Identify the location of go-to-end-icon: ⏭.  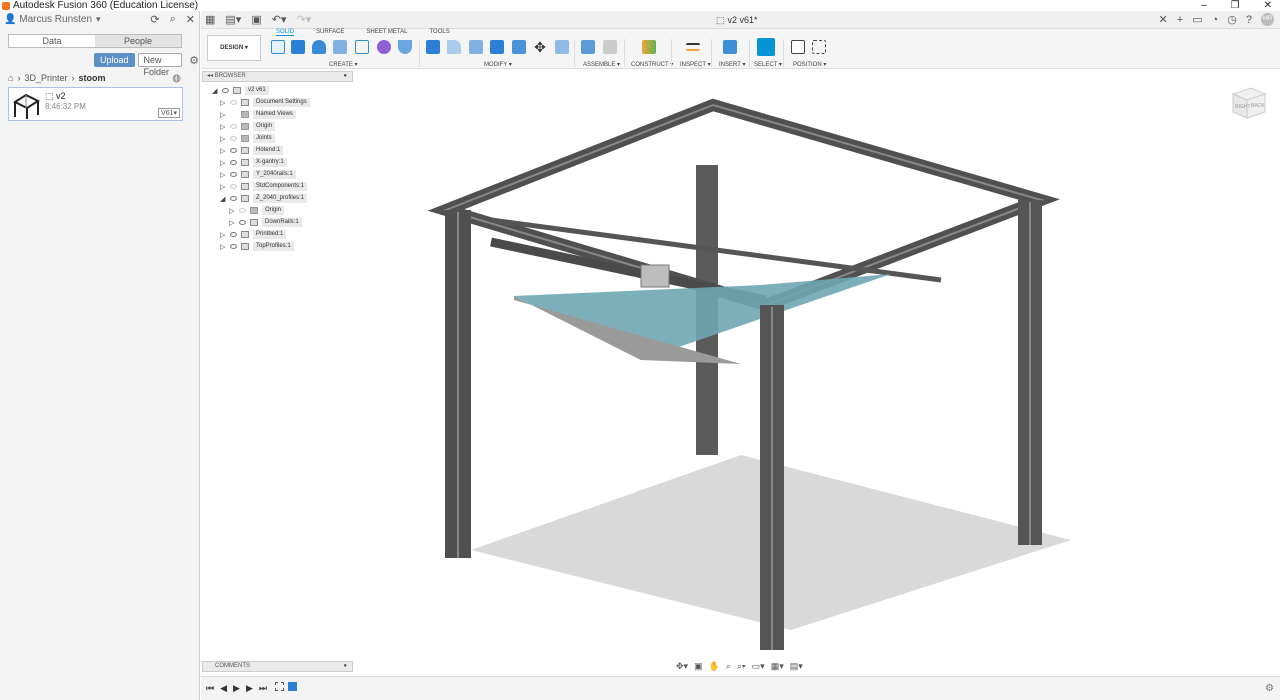
(263, 688).